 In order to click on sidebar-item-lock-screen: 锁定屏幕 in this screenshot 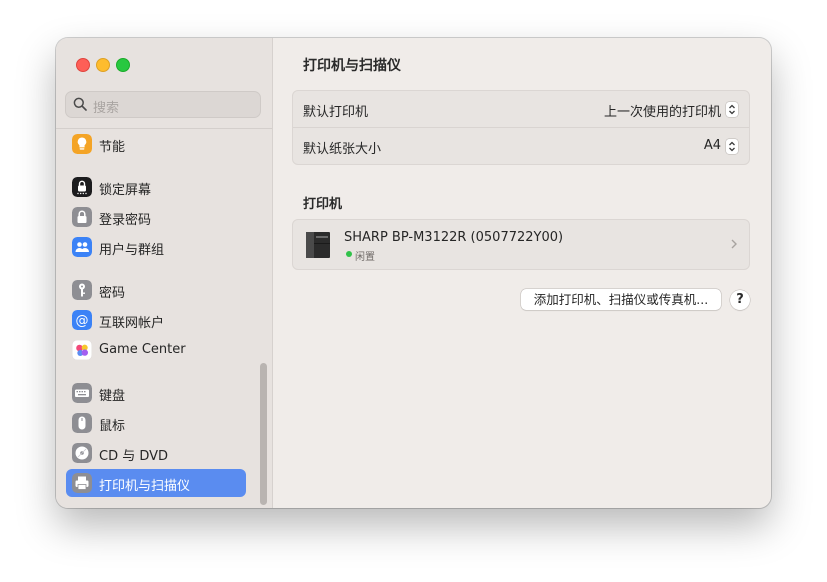, I will do `click(156, 187)`.